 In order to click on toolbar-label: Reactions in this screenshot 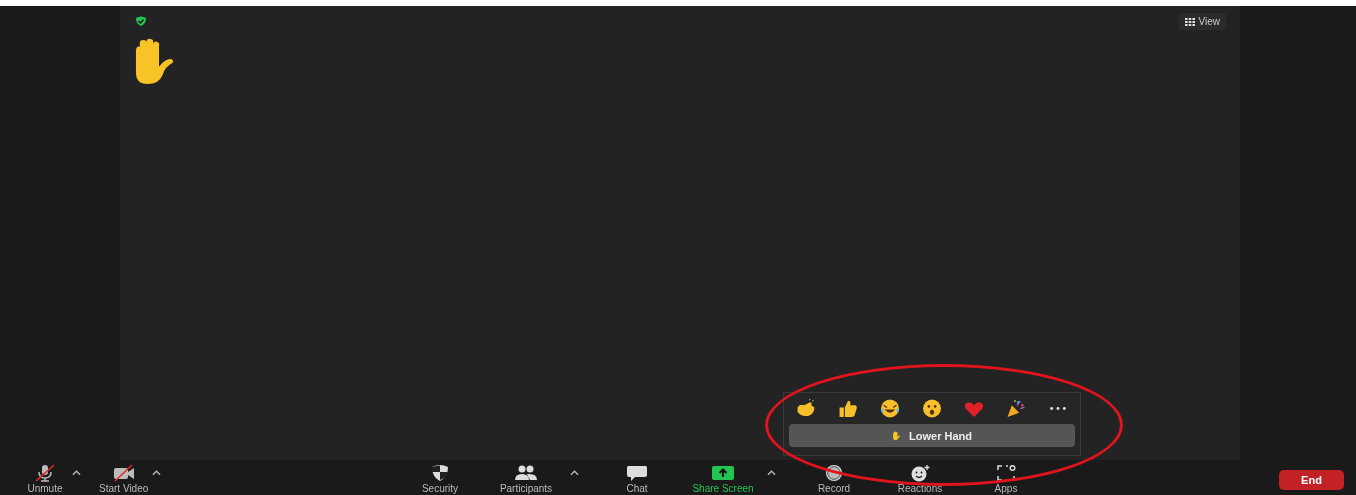, I will do `click(920, 489)`.